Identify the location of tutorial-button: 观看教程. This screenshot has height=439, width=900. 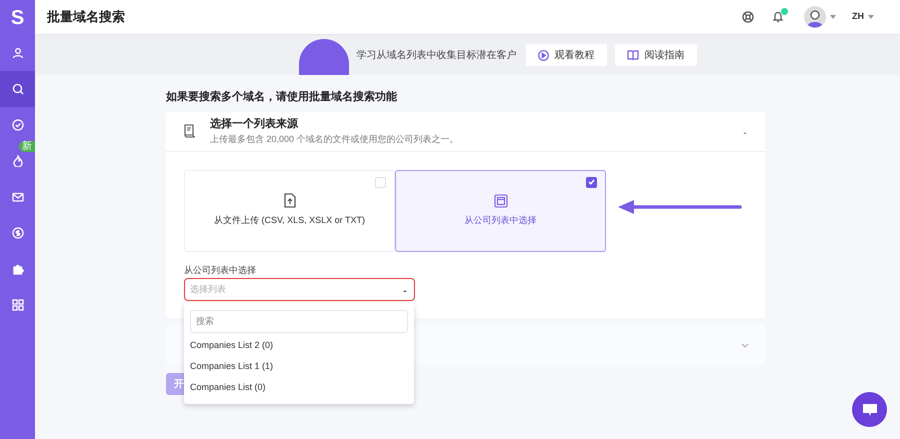
(566, 55).